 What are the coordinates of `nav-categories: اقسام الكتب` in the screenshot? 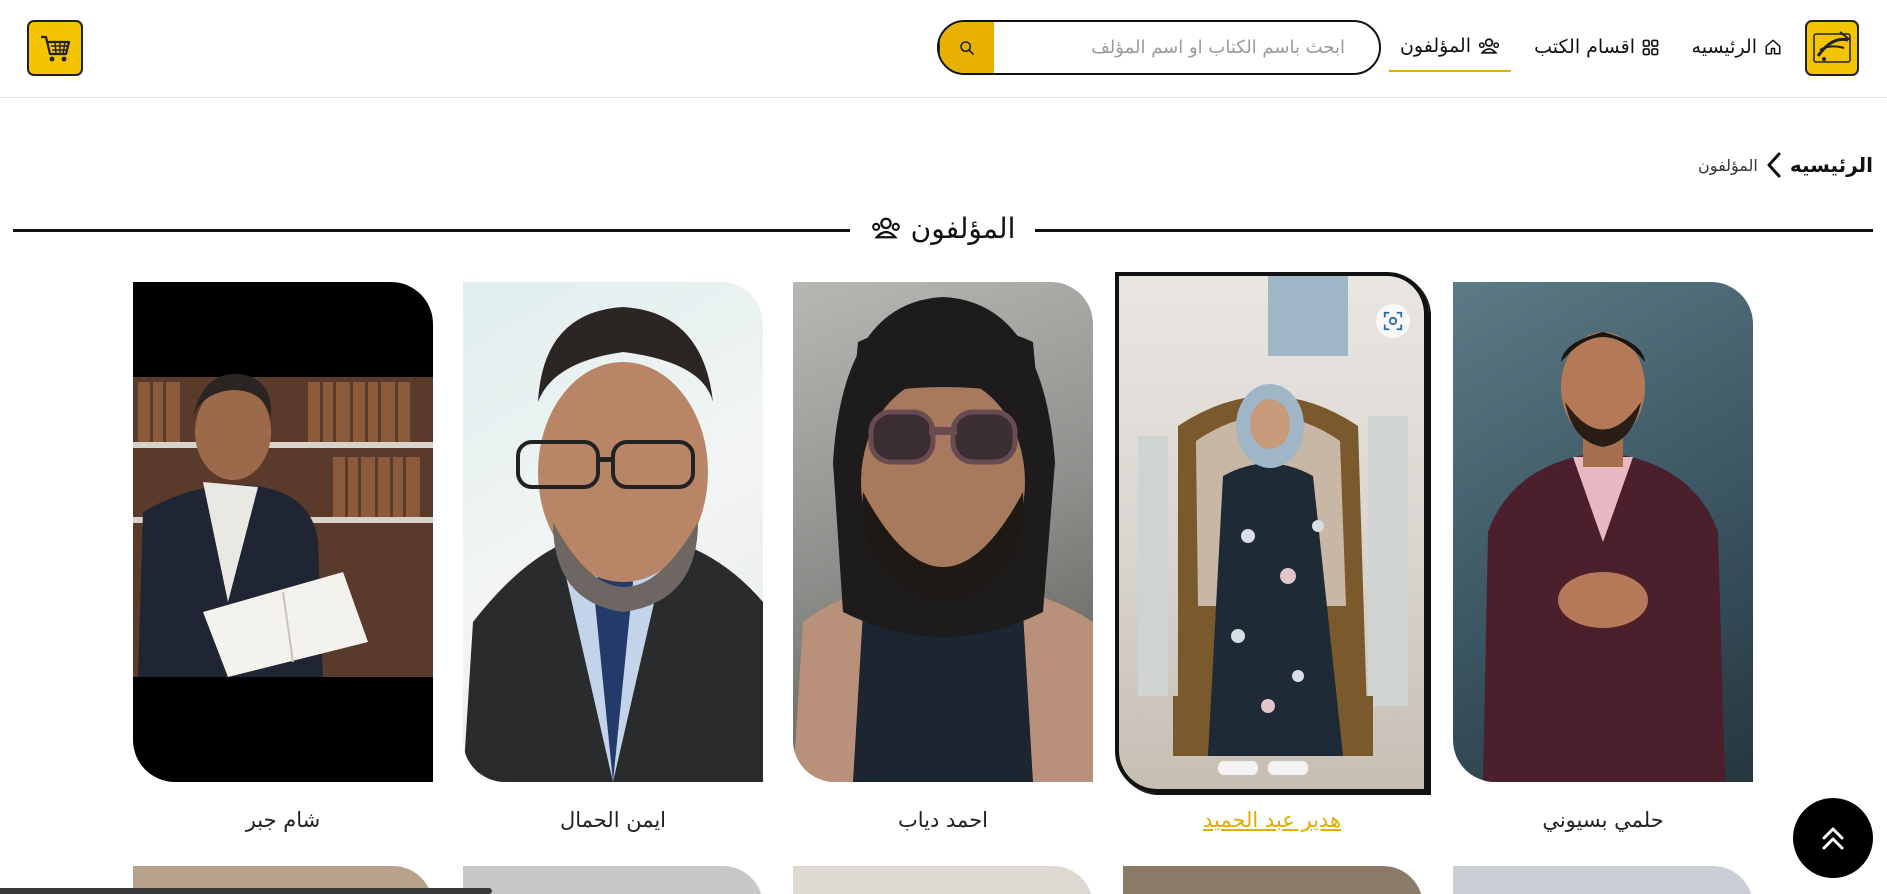 It's located at (1596, 47).